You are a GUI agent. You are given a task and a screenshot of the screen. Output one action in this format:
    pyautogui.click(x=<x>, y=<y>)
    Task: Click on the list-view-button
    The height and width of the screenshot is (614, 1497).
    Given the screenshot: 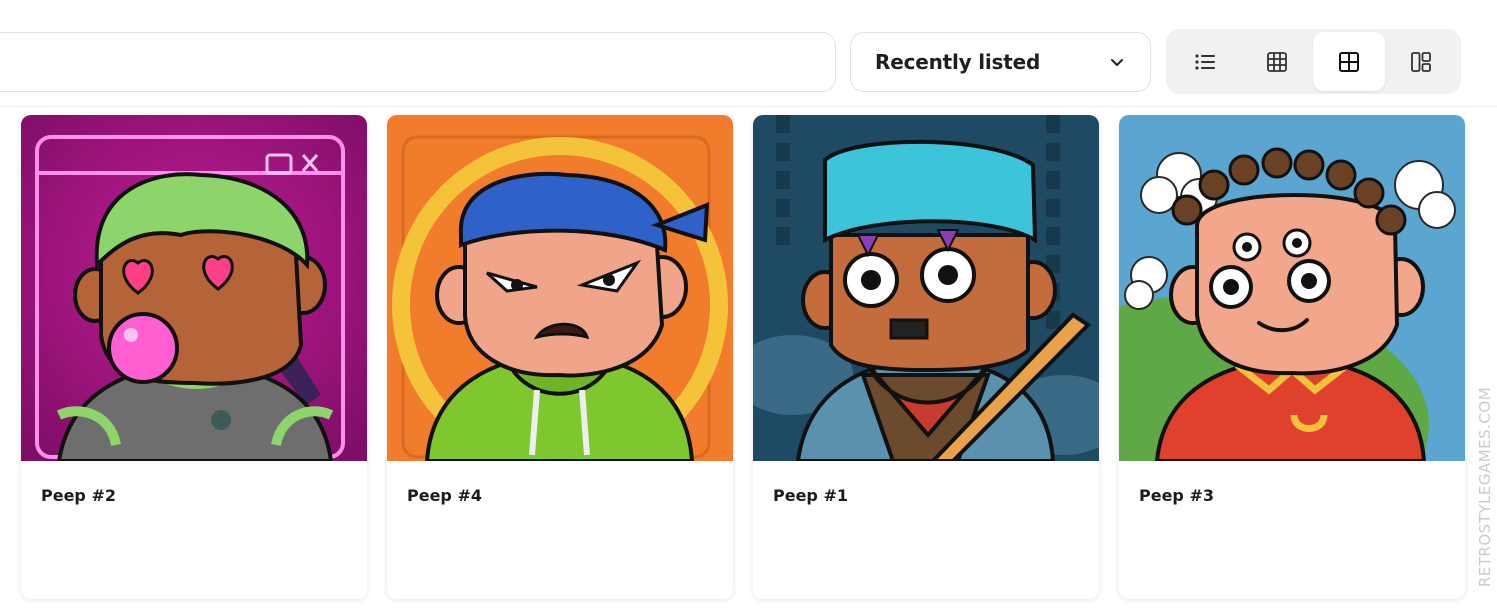 What is the action you would take?
    pyautogui.click(x=1205, y=61)
    